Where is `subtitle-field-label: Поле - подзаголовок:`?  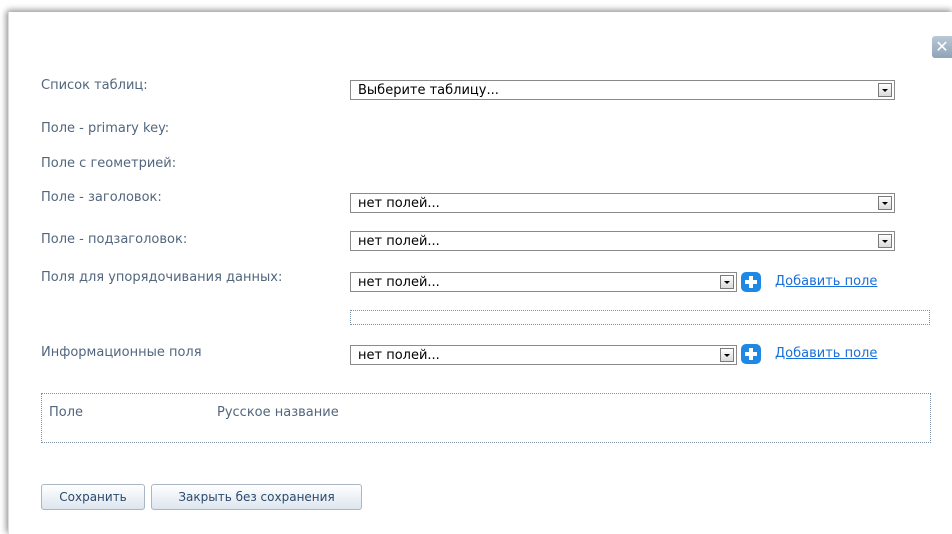
subtitle-field-label: Поле - подзаголовок: is located at coordinates (114, 239).